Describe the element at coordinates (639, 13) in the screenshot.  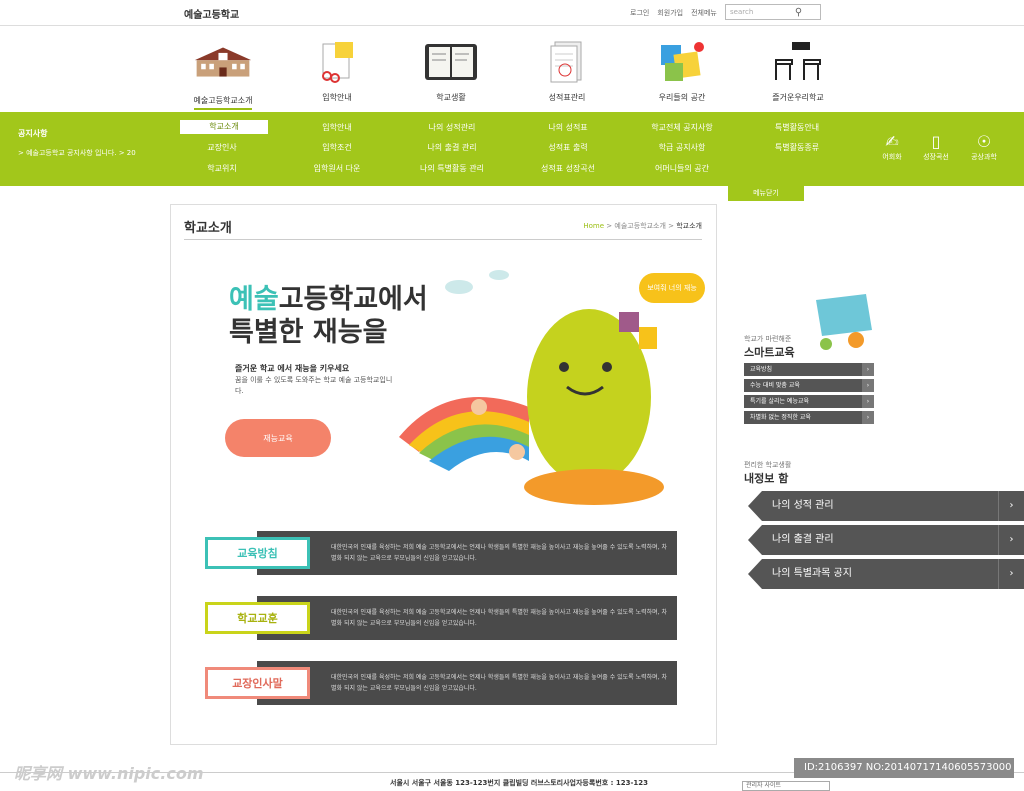
I see `login-link: 로그인` at that location.